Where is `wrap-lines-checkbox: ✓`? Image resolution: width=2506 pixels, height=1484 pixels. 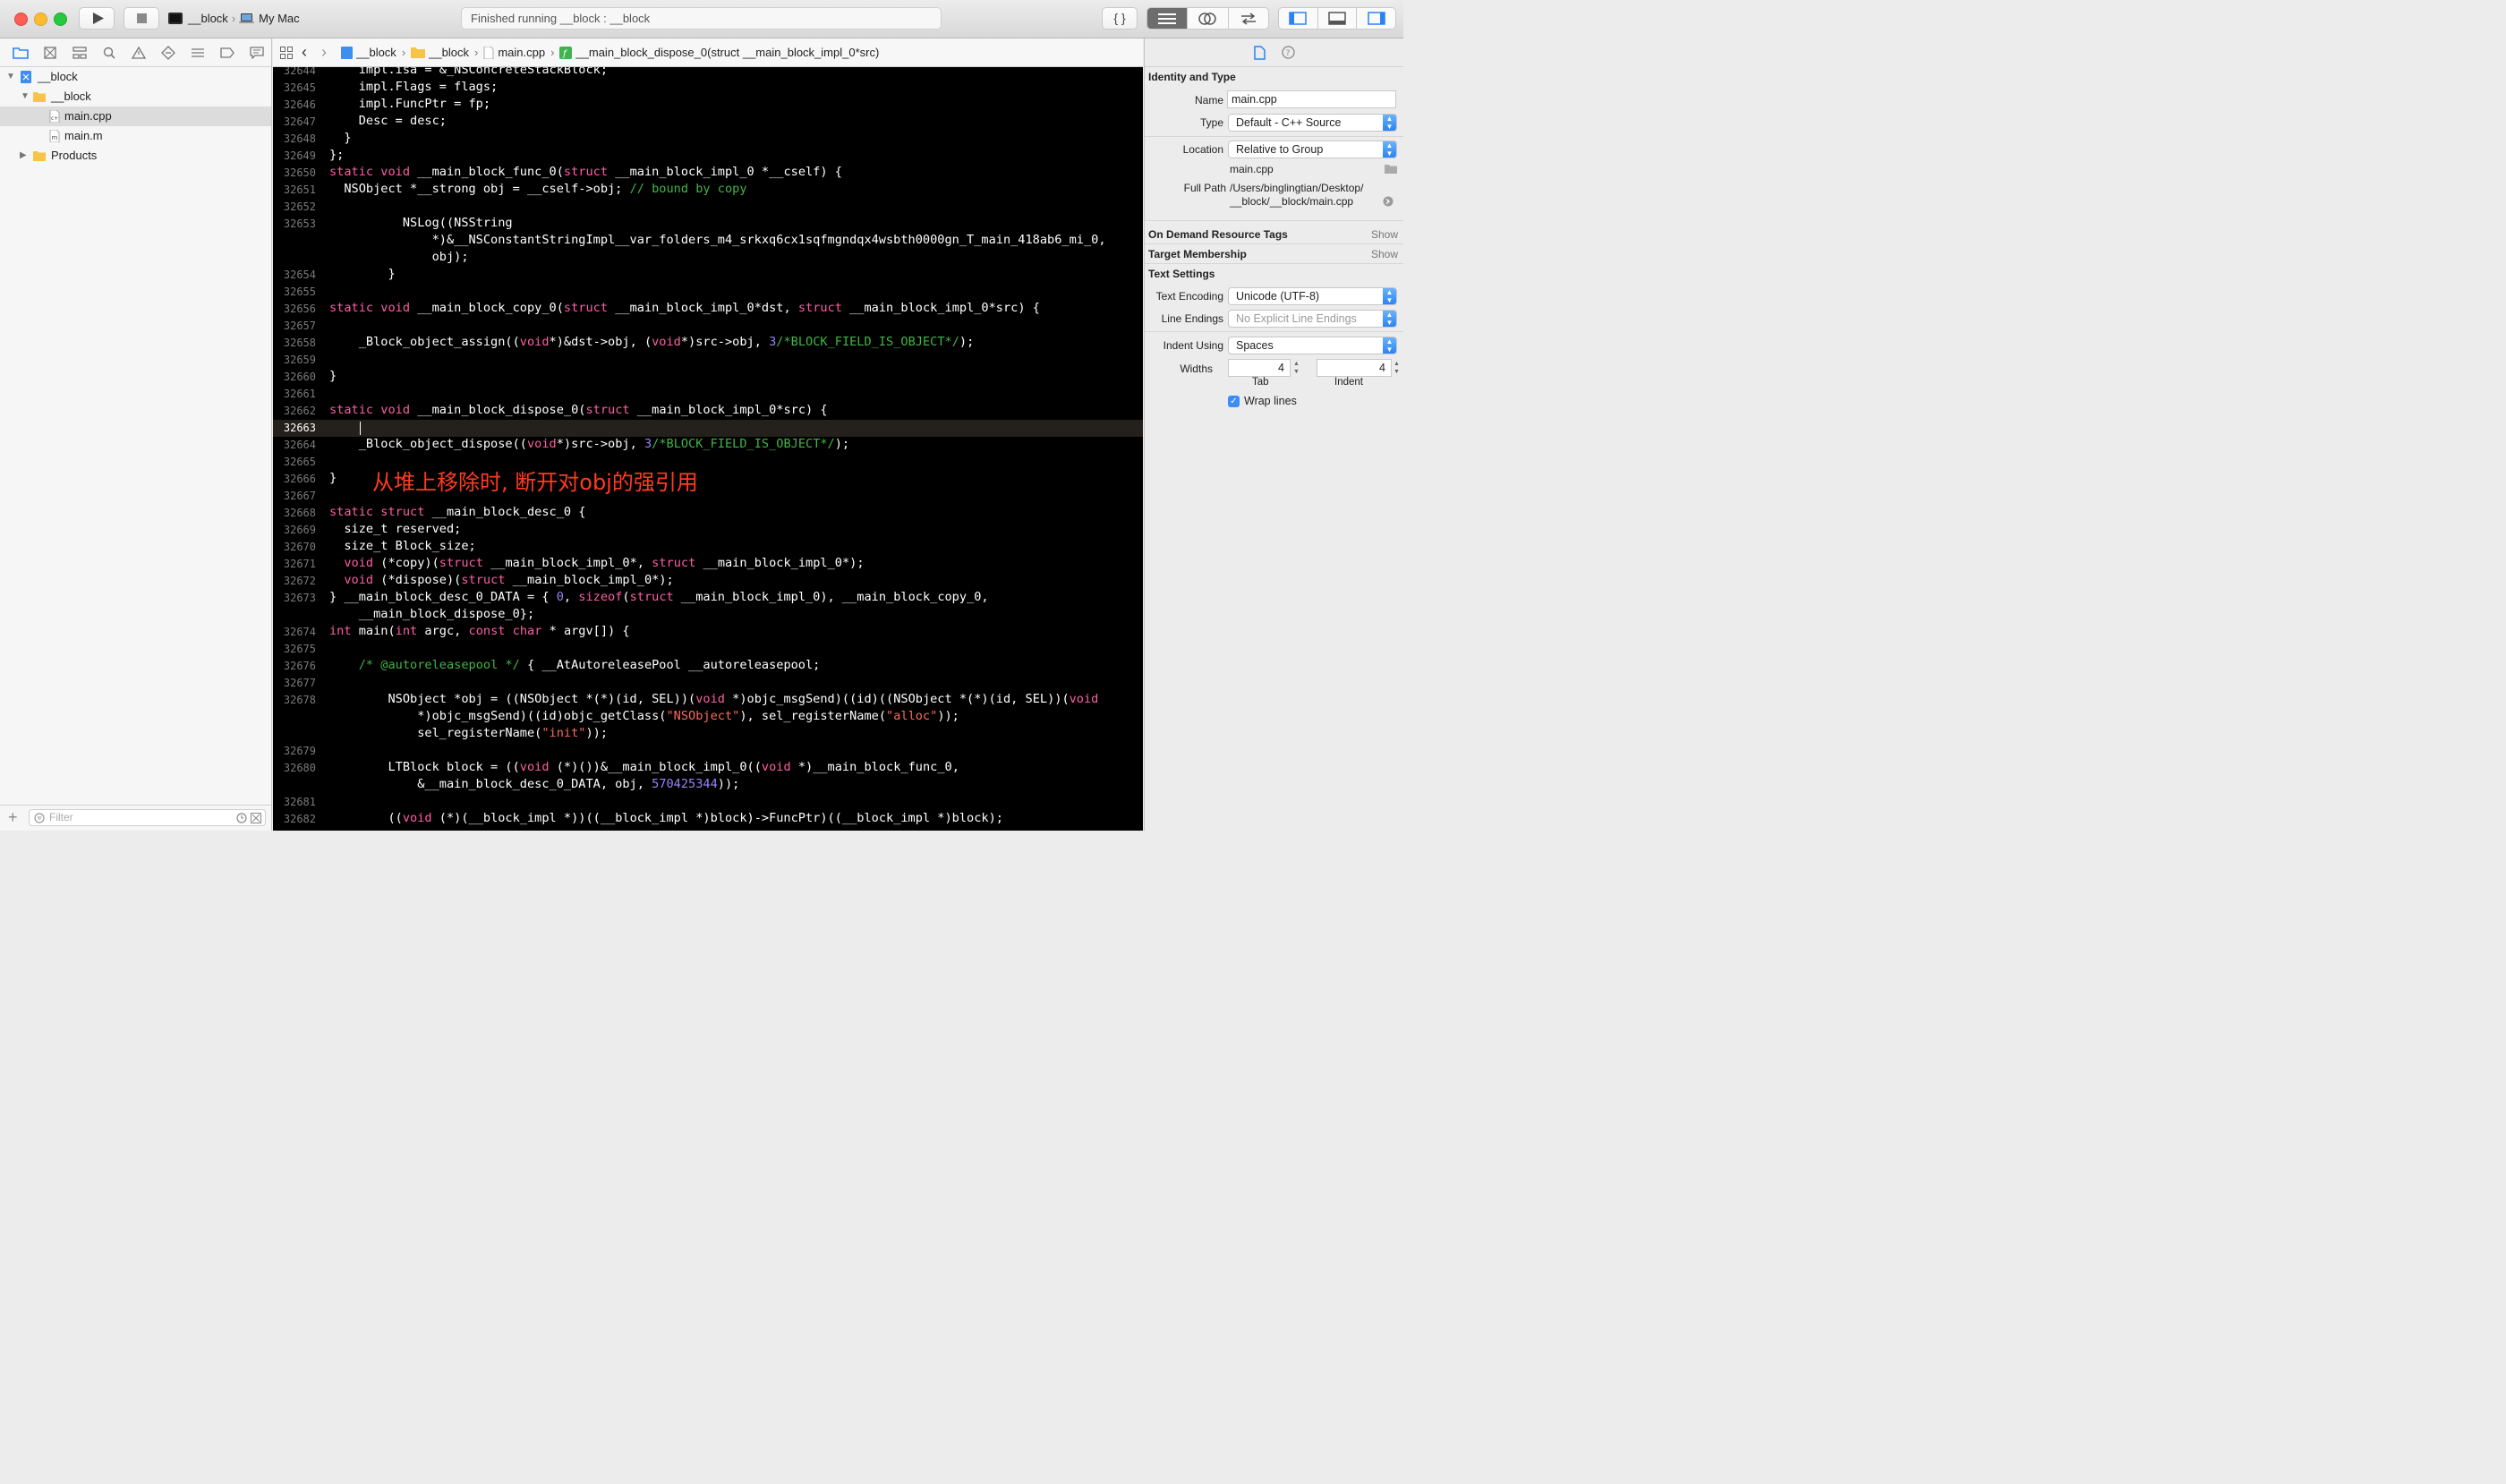
wrap-lines-checkbox: ✓ is located at coordinates (1234, 401).